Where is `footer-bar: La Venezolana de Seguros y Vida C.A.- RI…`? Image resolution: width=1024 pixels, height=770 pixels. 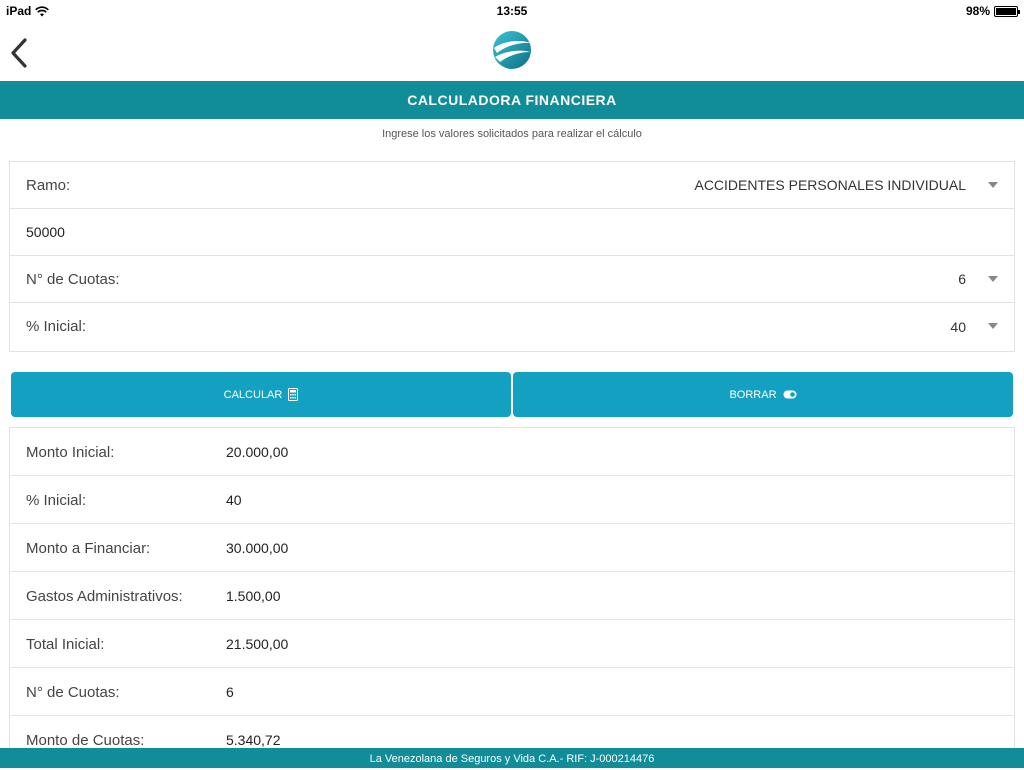 footer-bar: La Venezolana de Seguros y Vida C.A.- RI… is located at coordinates (512, 758).